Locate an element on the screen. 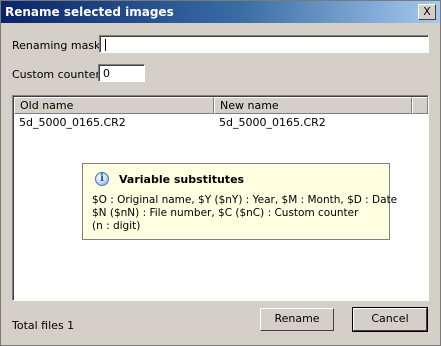  column-header-old-name: Old name is located at coordinates (114, 105).